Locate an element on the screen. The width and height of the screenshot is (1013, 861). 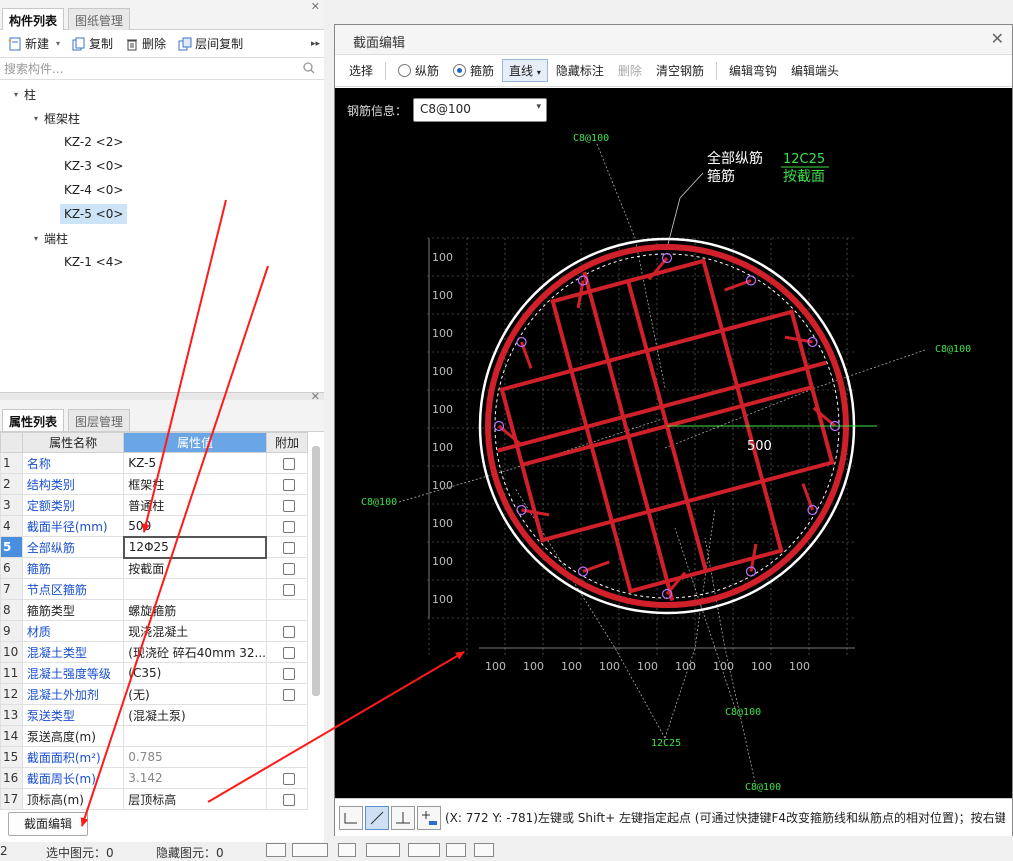
floor-copy-button: 层间复制 is located at coordinates (210, 43).